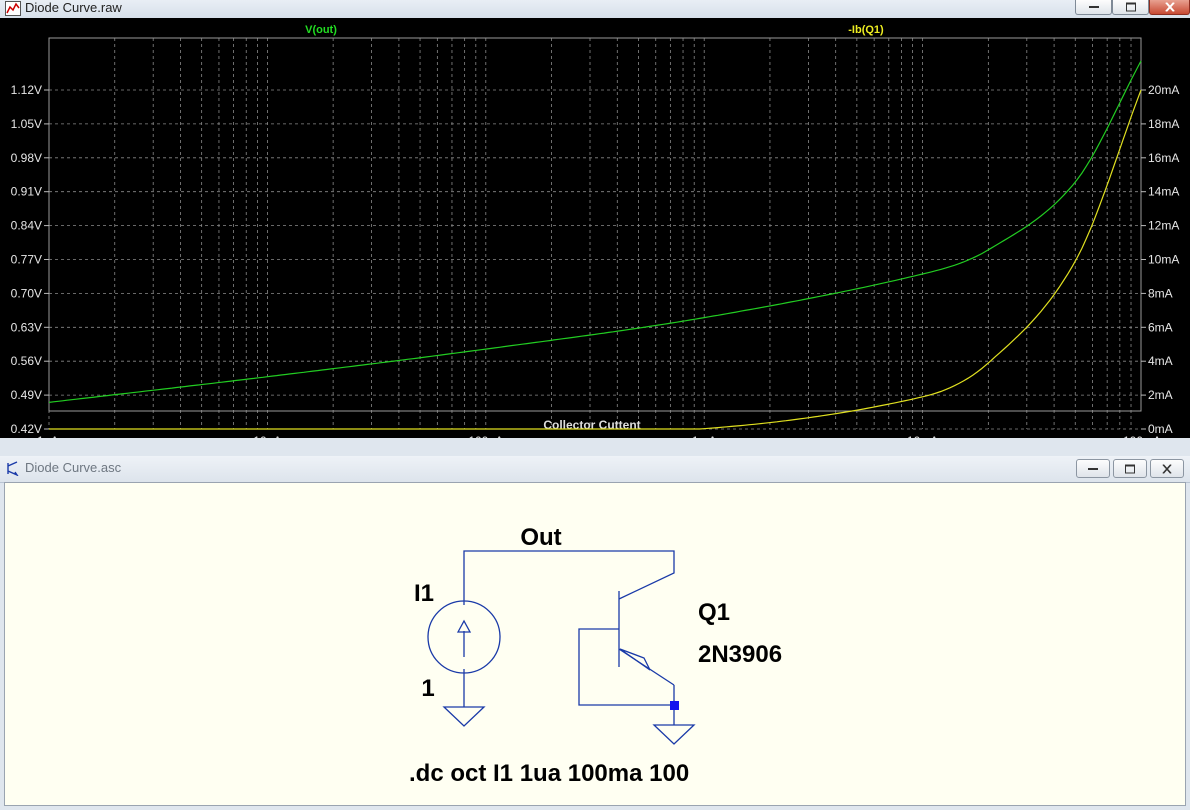 The image size is (1190, 810). I want to click on y-left-tick-label: 0.70V, so click(26, 293).